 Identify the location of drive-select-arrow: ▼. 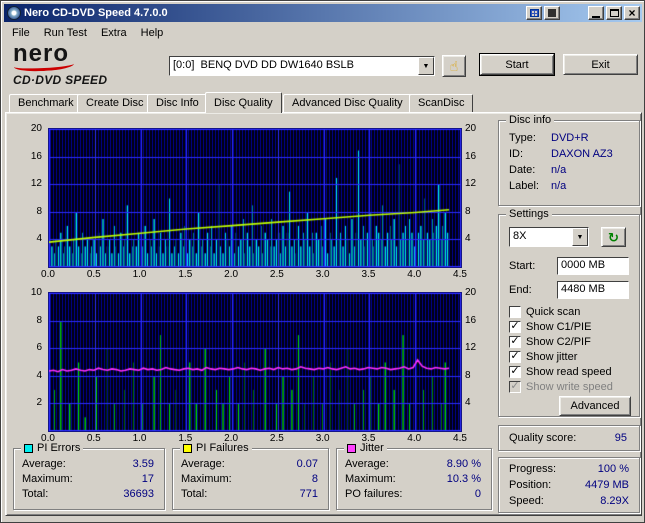
(426, 66).